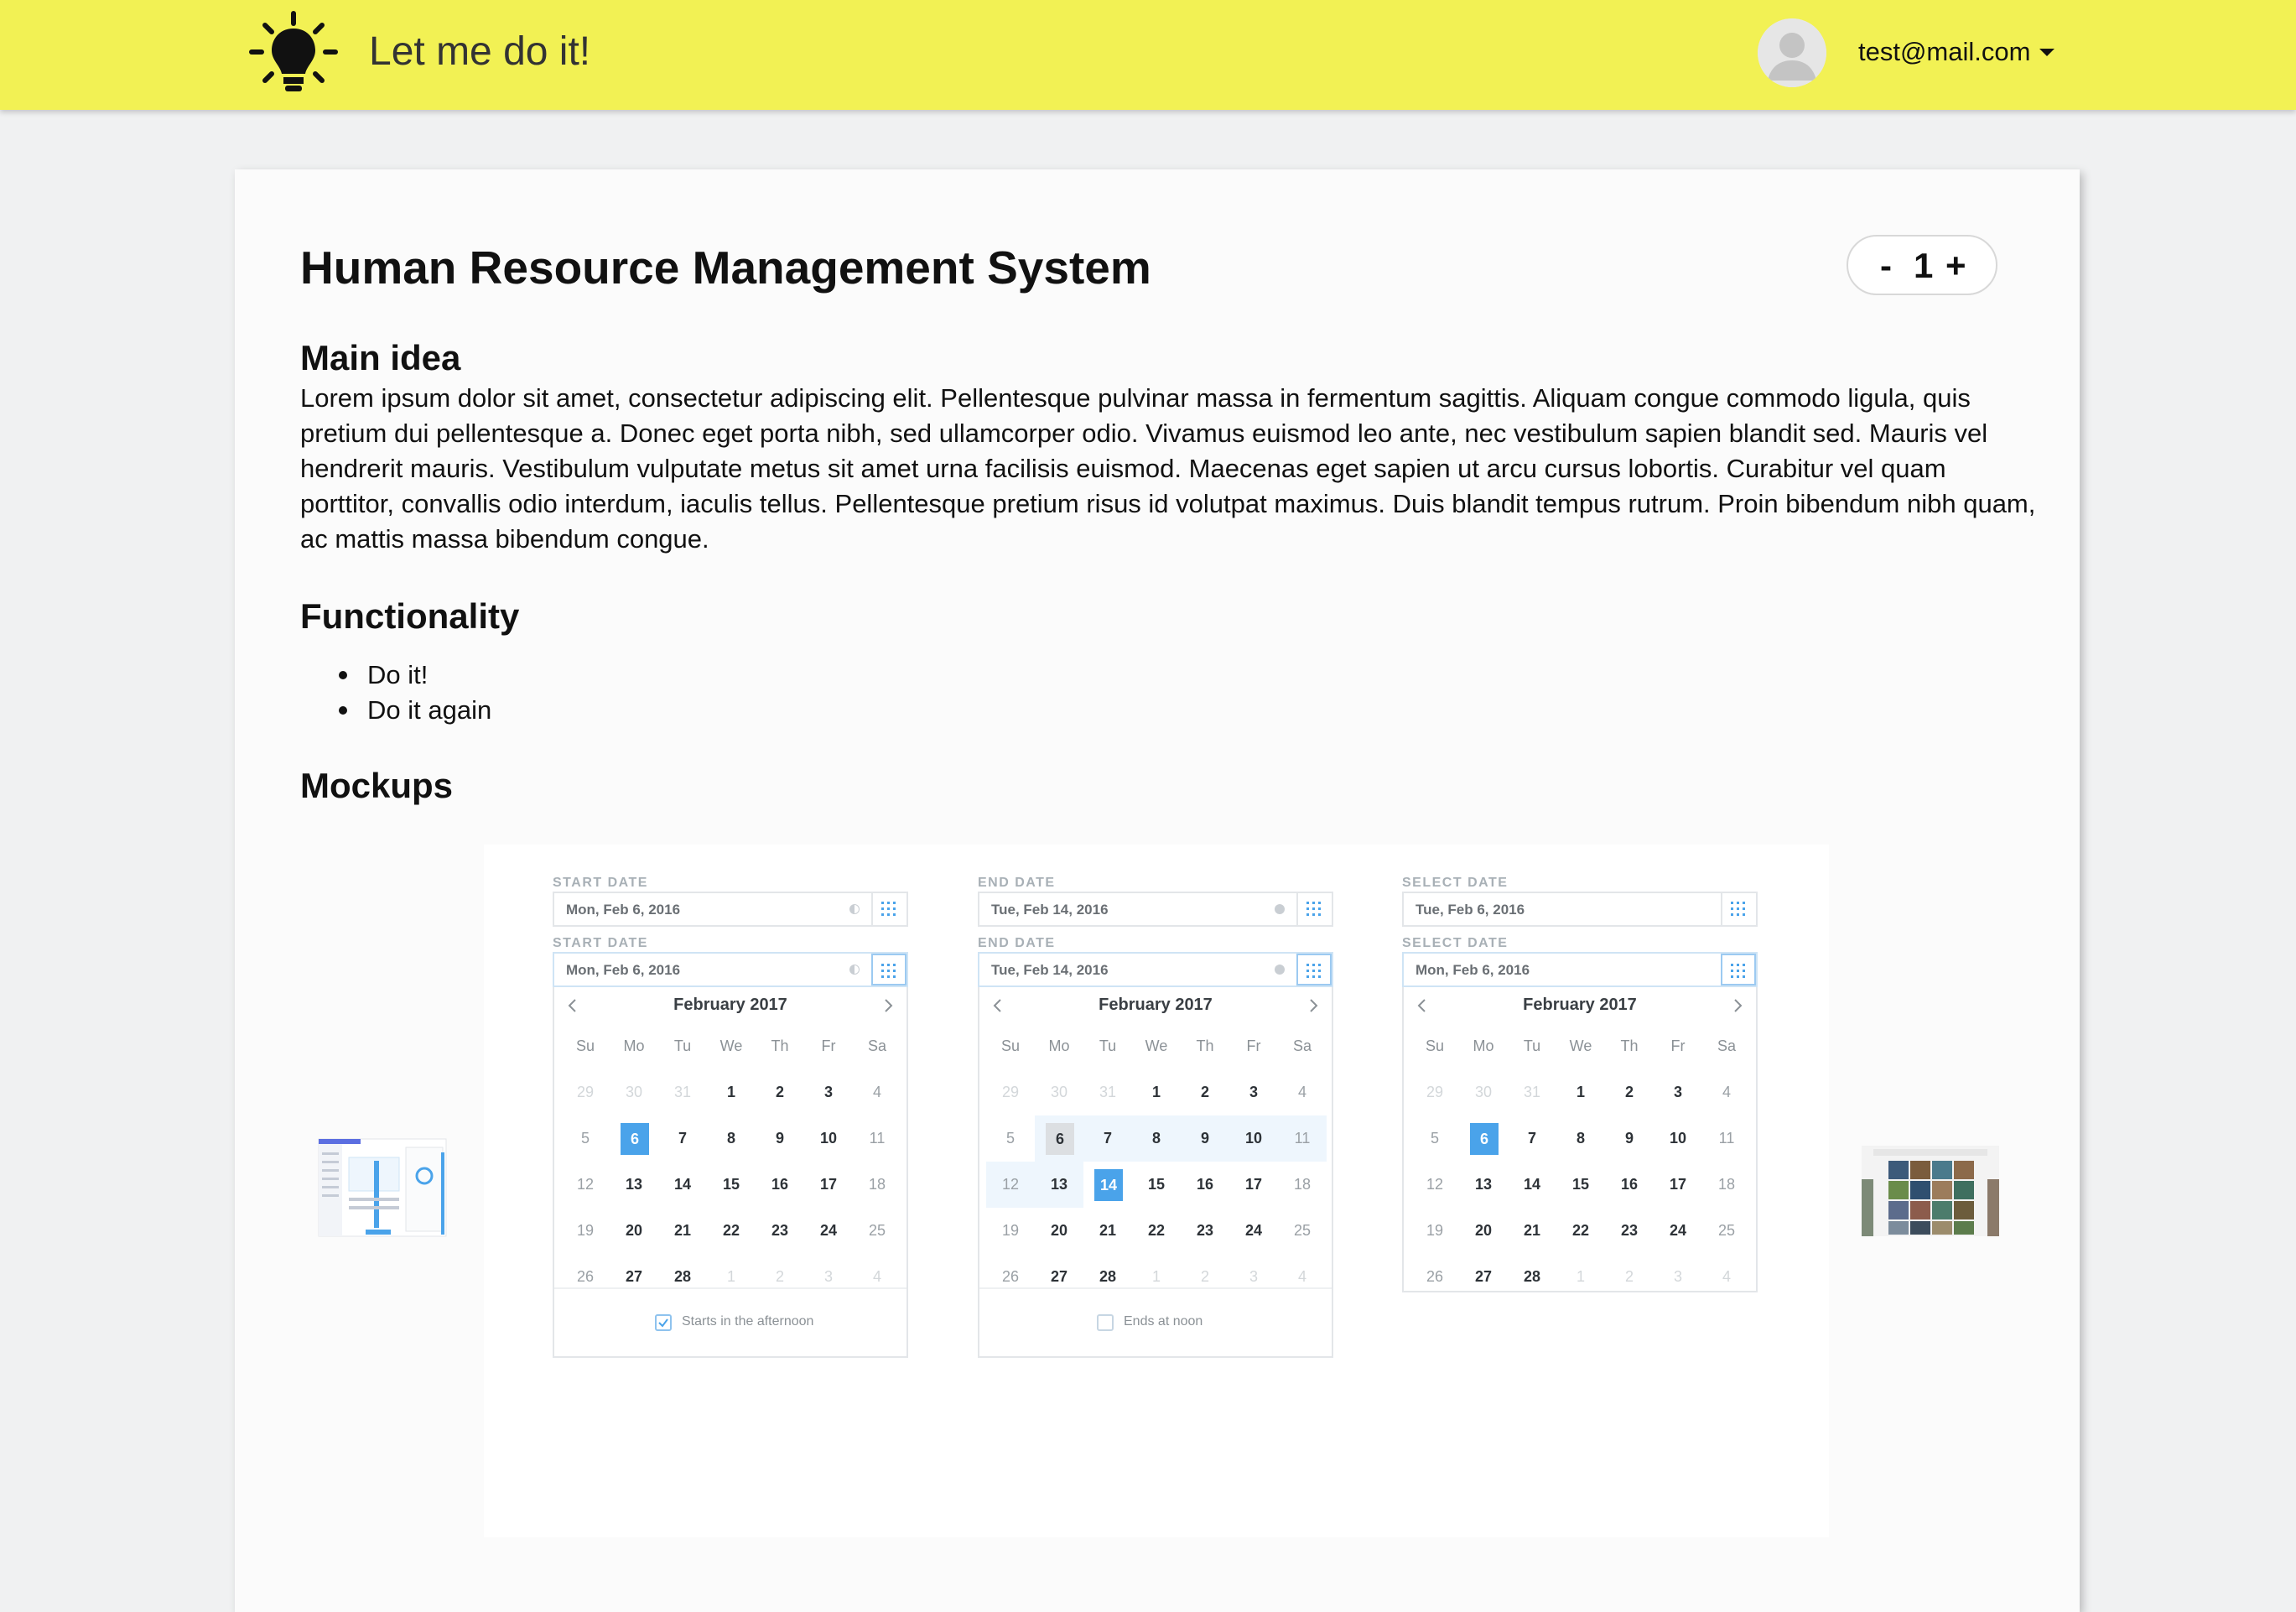 Image resolution: width=2296 pixels, height=1612 pixels. Describe the element at coordinates (479, 52) in the screenshot. I see `app-title: Let me do it!` at that location.